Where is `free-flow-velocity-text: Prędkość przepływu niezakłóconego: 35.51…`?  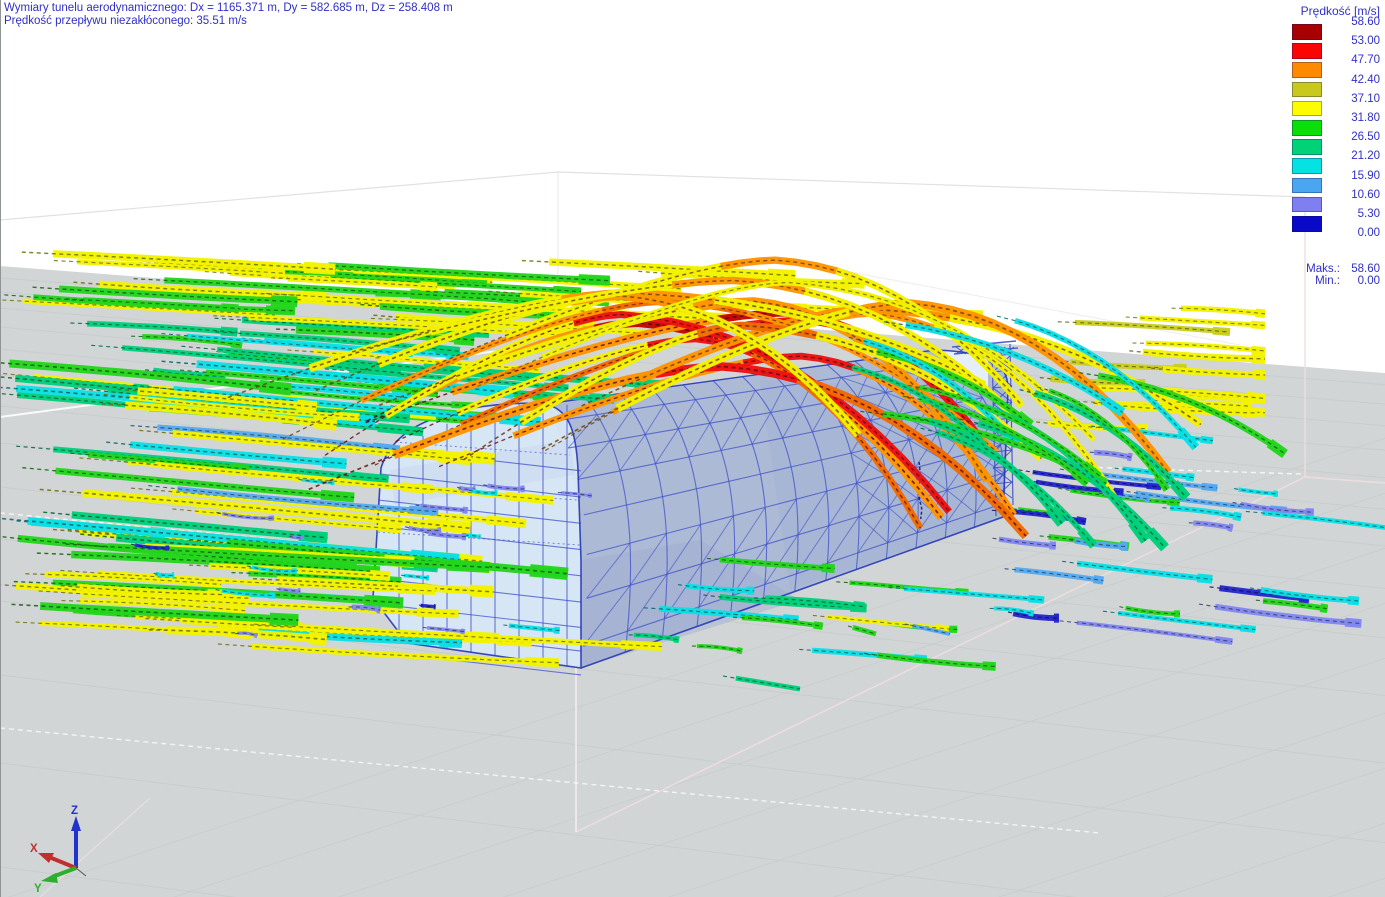 free-flow-velocity-text: Prędkość przepływu niezakłóconego: 35.51… is located at coordinates (125, 21).